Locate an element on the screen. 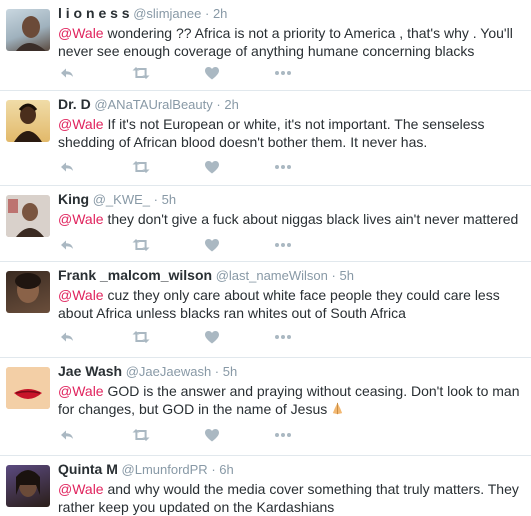 This screenshot has width=531, height=516. folded-hands-emoji is located at coordinates (338, 408).